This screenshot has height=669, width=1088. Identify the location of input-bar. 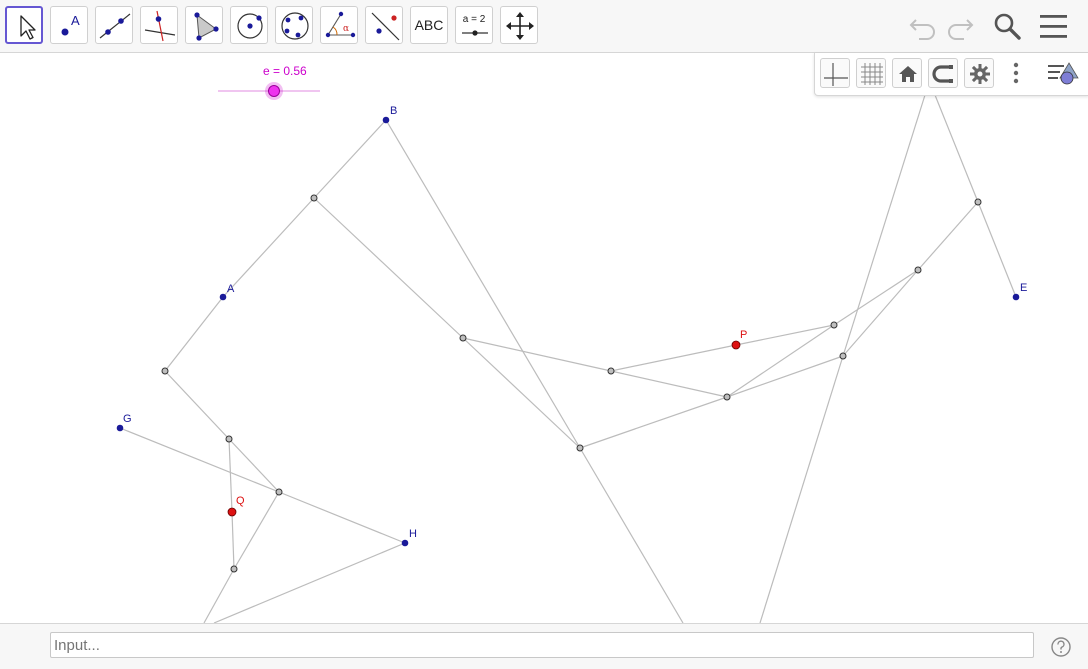
(544, 646).